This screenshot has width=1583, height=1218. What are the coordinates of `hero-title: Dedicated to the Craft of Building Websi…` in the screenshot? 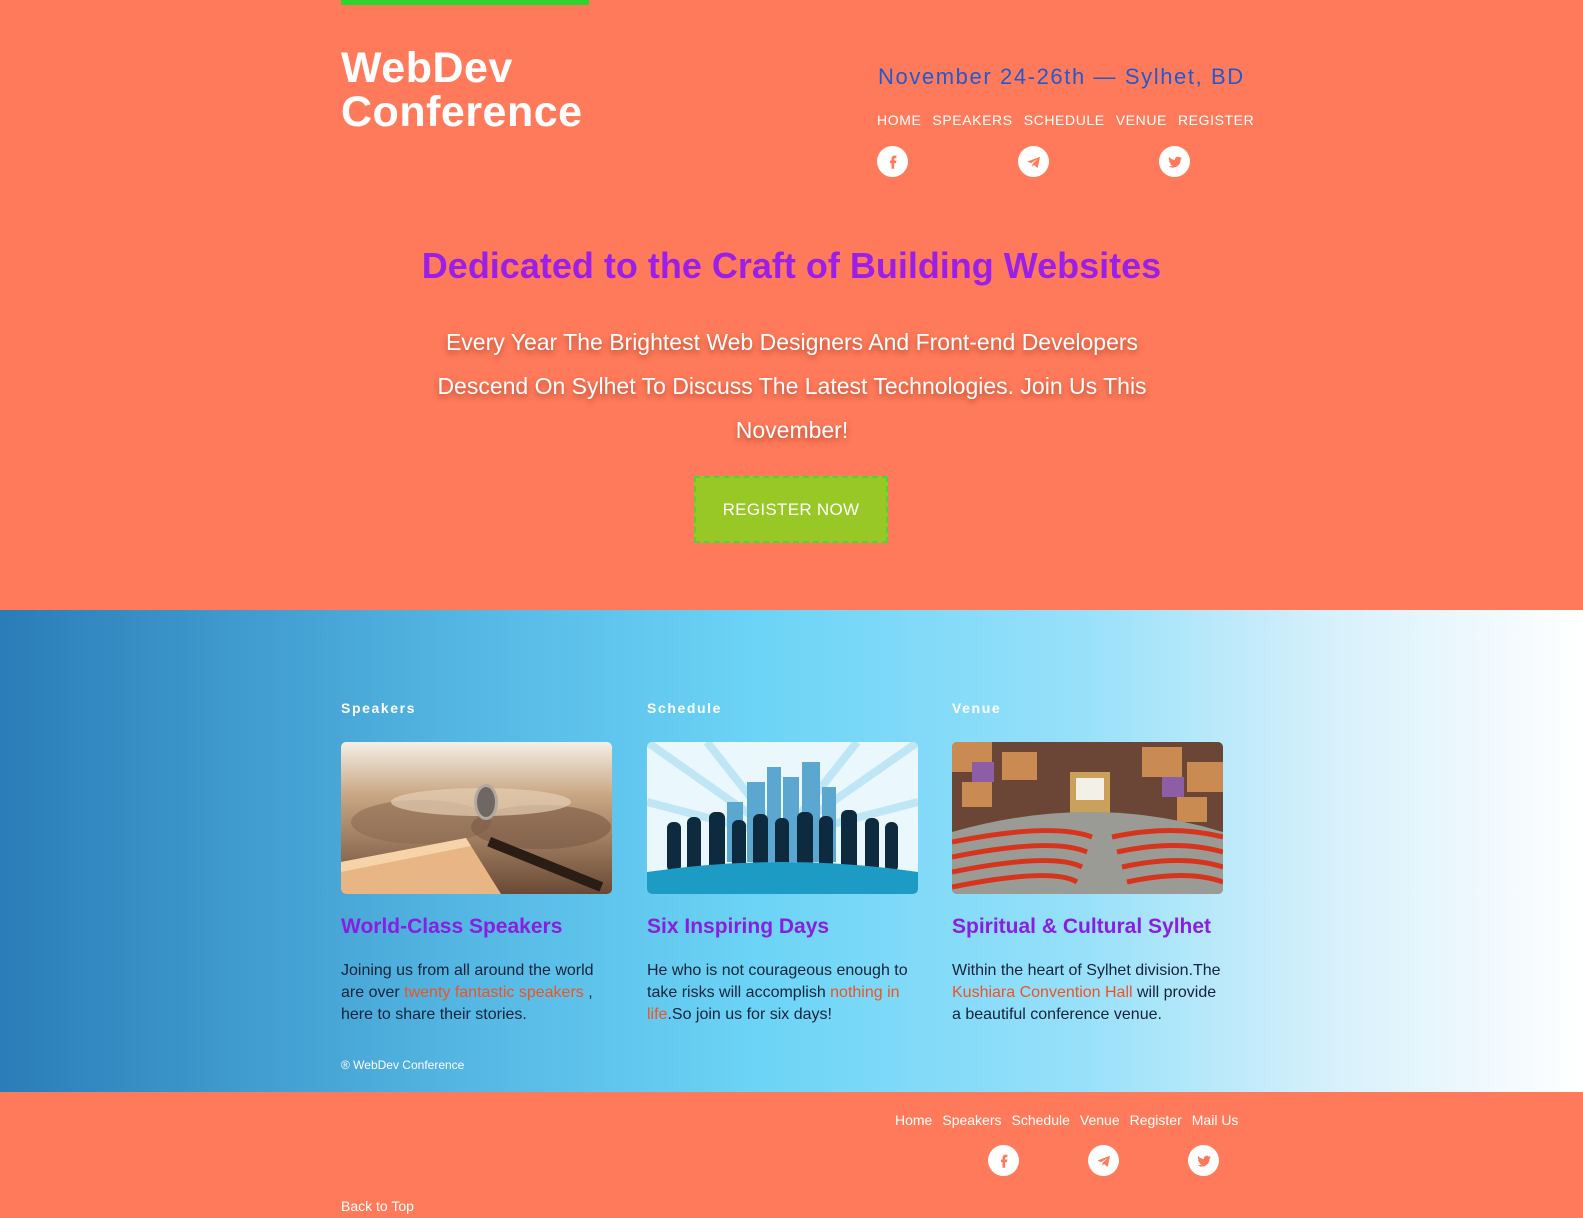 It's located at (791, 265).